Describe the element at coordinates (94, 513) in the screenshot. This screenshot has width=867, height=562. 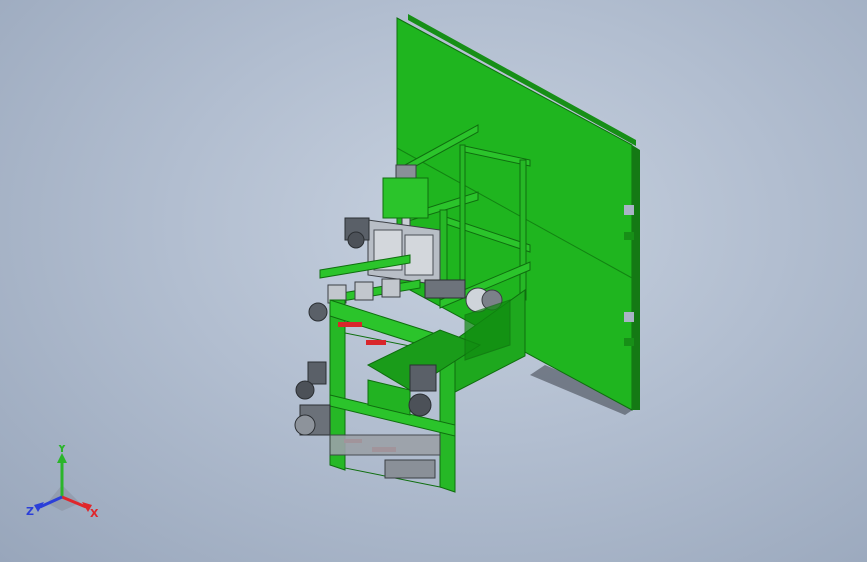
I see `x-axis-label: X` at that location.